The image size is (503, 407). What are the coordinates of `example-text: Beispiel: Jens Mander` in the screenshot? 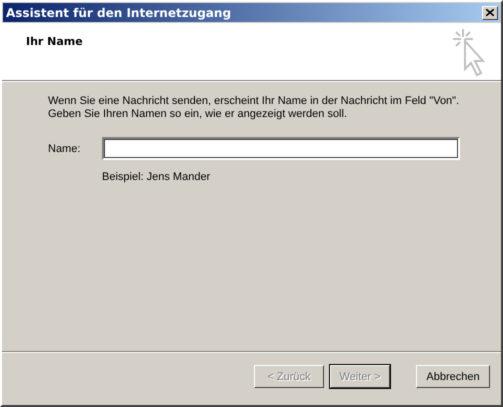 It's located at (157, 177).